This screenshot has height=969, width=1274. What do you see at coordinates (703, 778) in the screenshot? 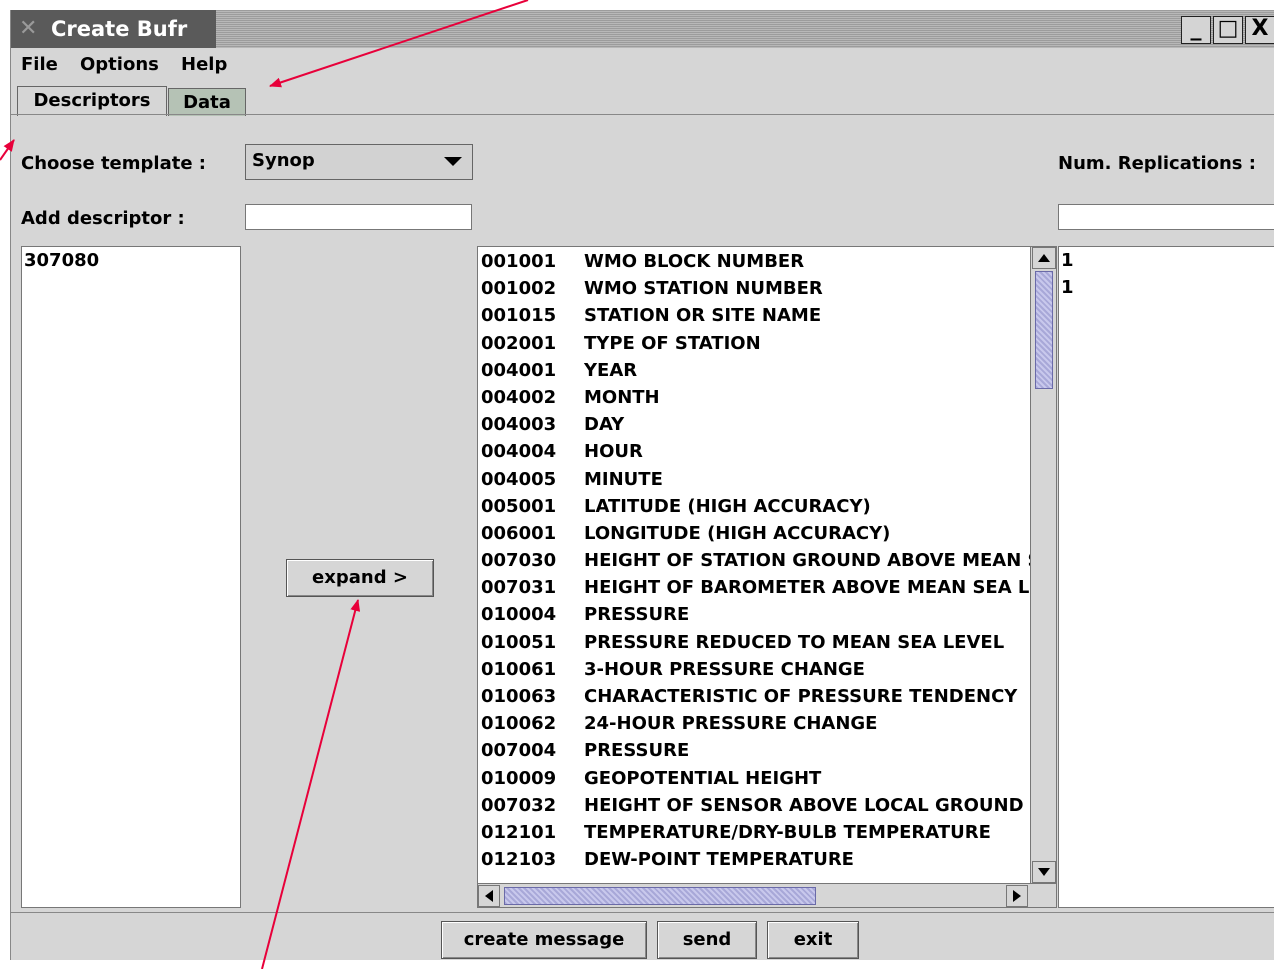
I see `descriptor-name: GEOPOTENTIAL HEIGHT` at bounding box center [703, 778].